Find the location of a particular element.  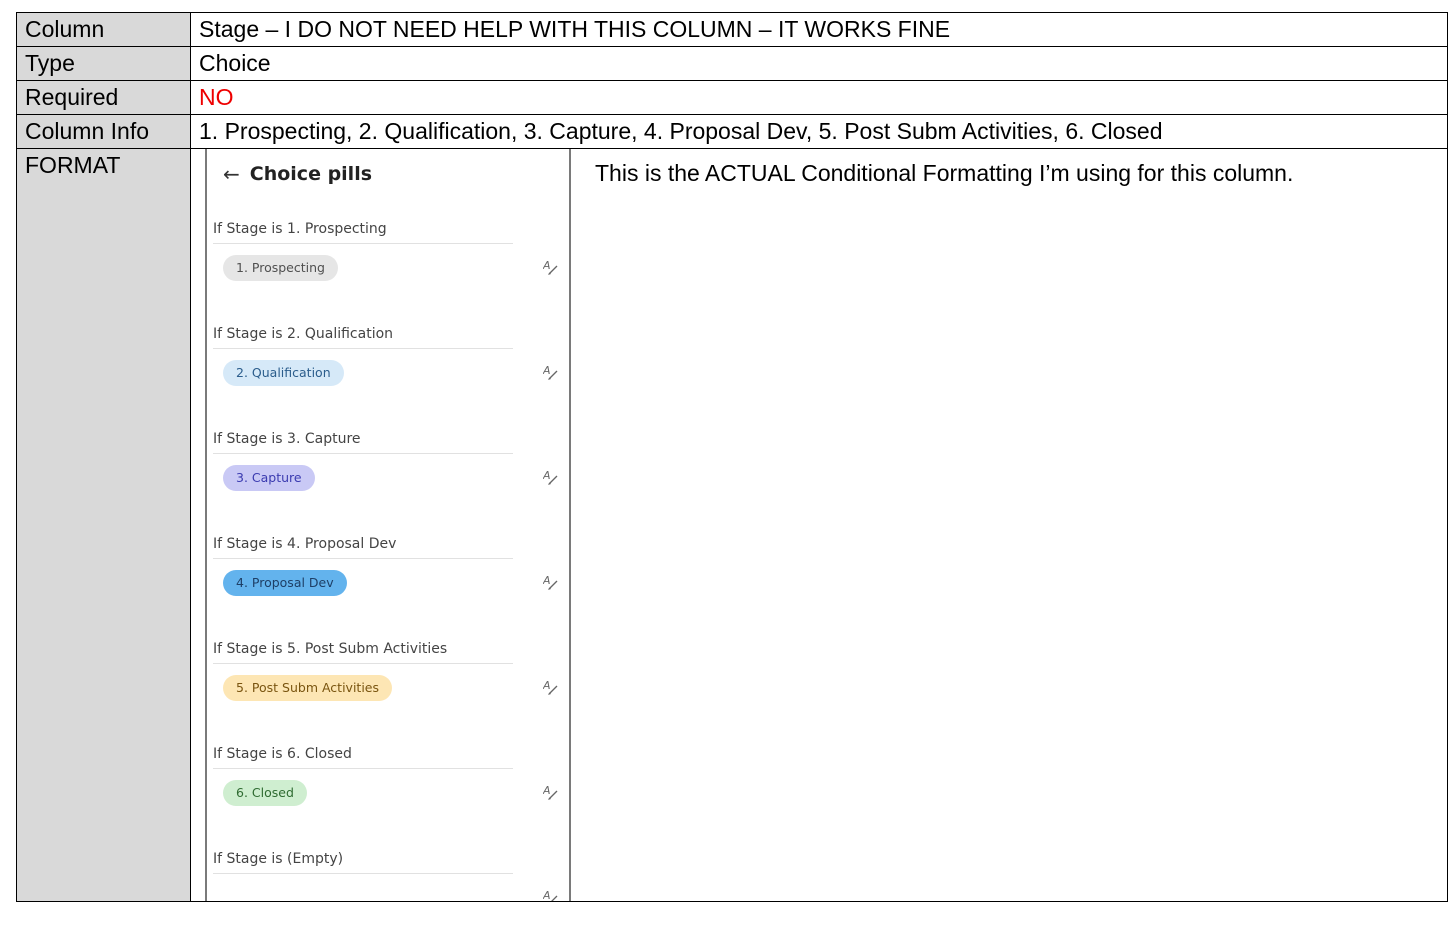

row-label: Column Info is located at coordinates (103, 131).